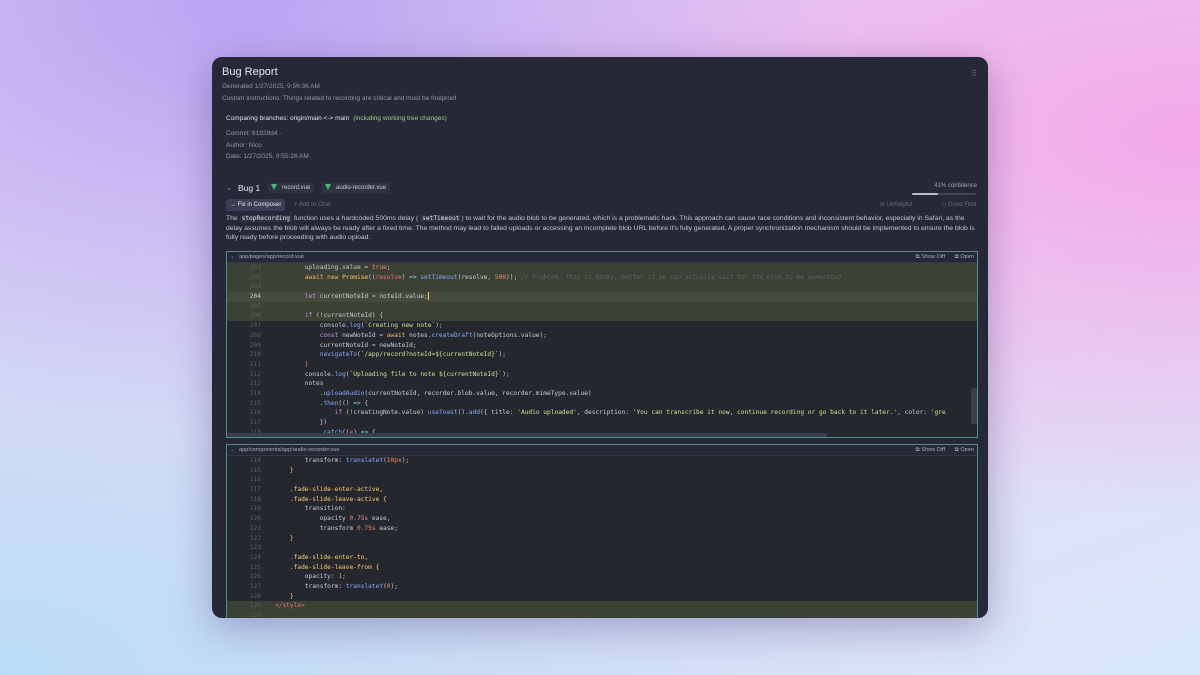 The height and width of the screenshot is (675, 1200). What do you see at coordinates (602, 306) in the screenshot?
I see `code-line: 205` at bounding box center [602, 306].